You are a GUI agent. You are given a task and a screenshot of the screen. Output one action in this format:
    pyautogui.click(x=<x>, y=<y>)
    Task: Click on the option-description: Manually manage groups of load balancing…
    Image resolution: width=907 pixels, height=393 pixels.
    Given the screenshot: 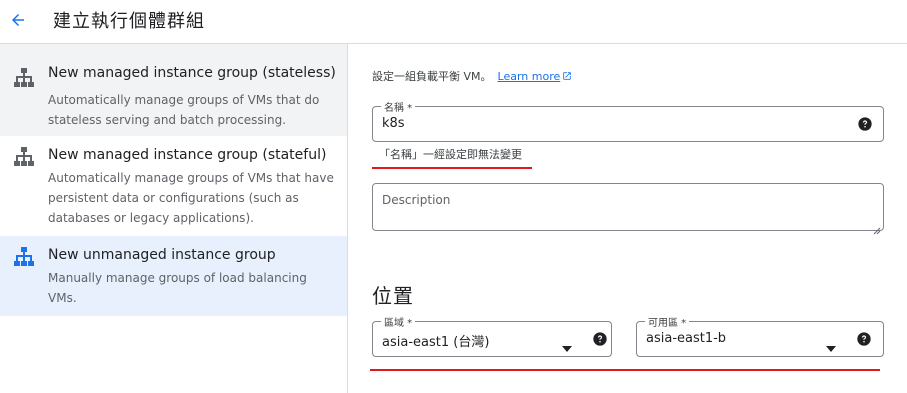 What is the action you would take?
    pyautogui.click(x=177, y=288)
    